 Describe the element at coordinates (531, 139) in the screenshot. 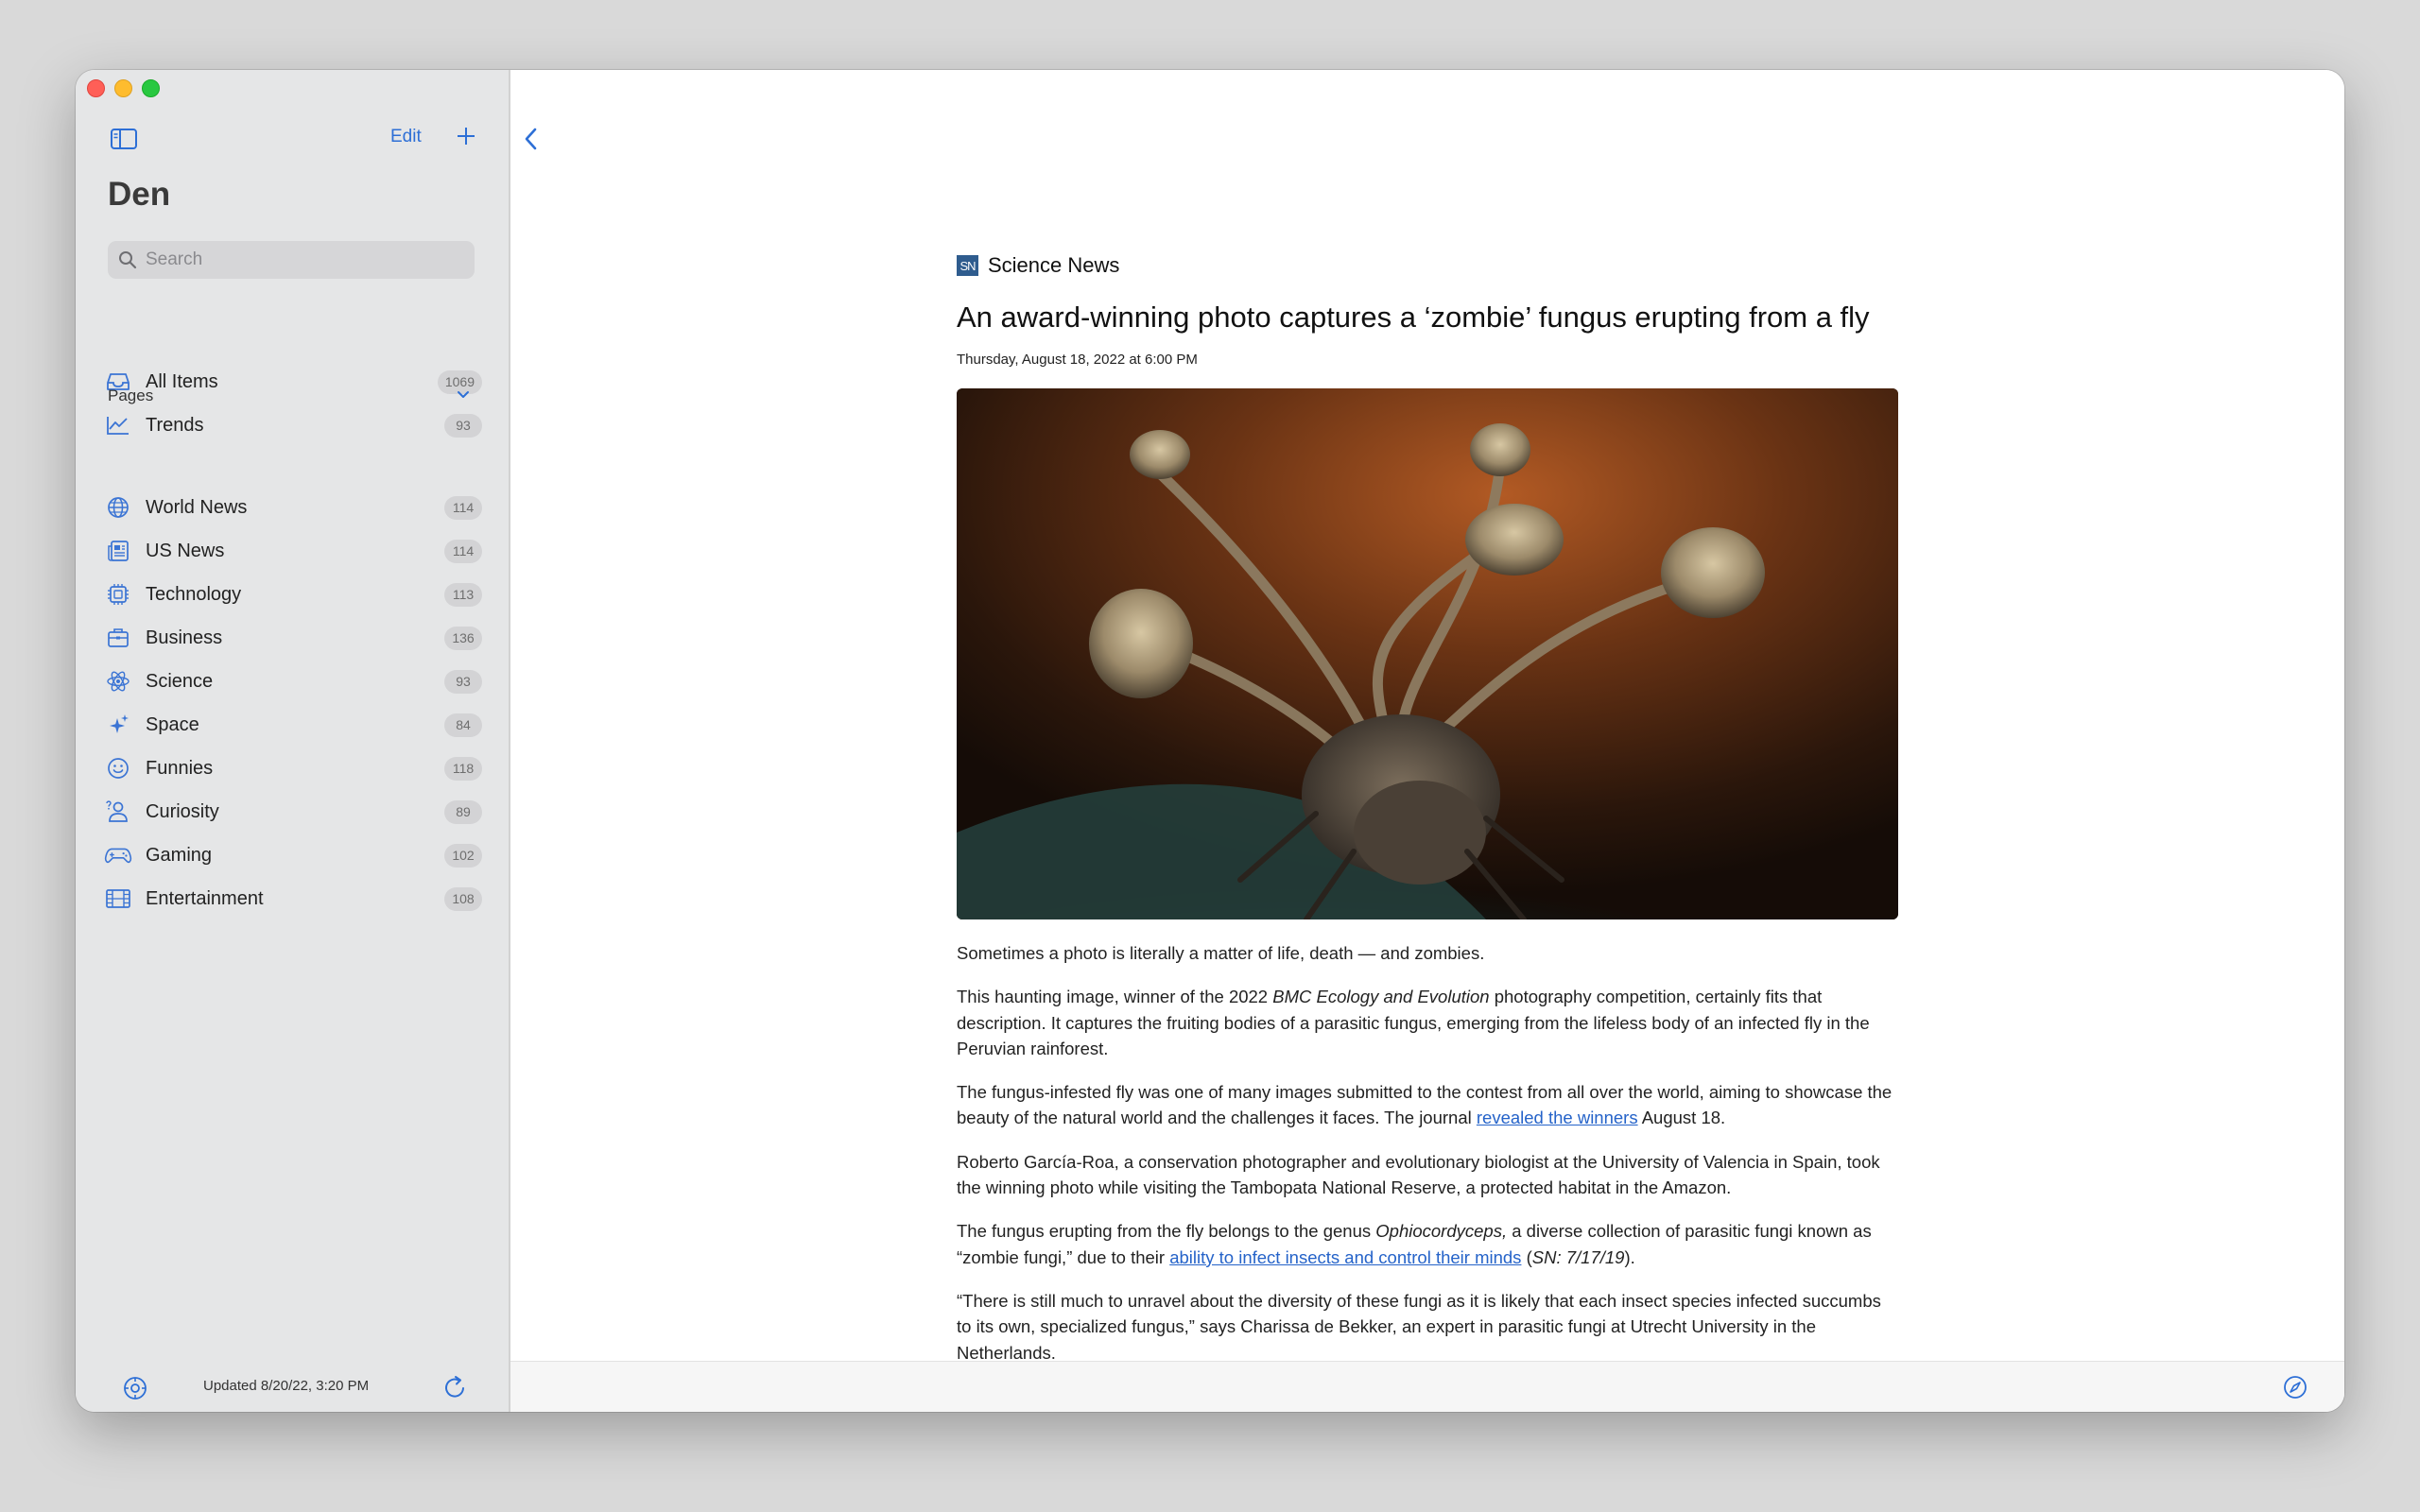

I see `back-chevron-icon` at that location.